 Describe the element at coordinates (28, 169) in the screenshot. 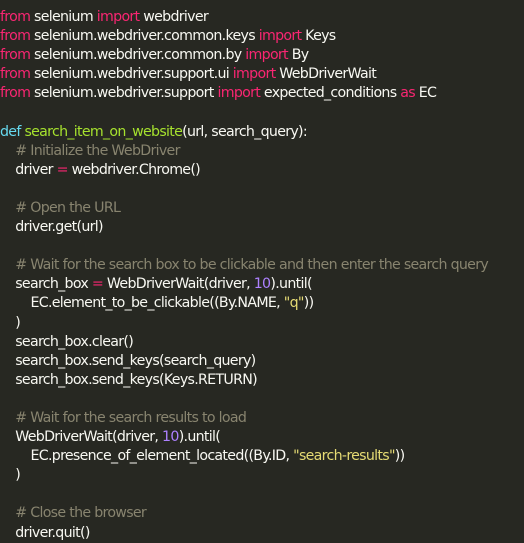

I see `code-token: driver` at that location.